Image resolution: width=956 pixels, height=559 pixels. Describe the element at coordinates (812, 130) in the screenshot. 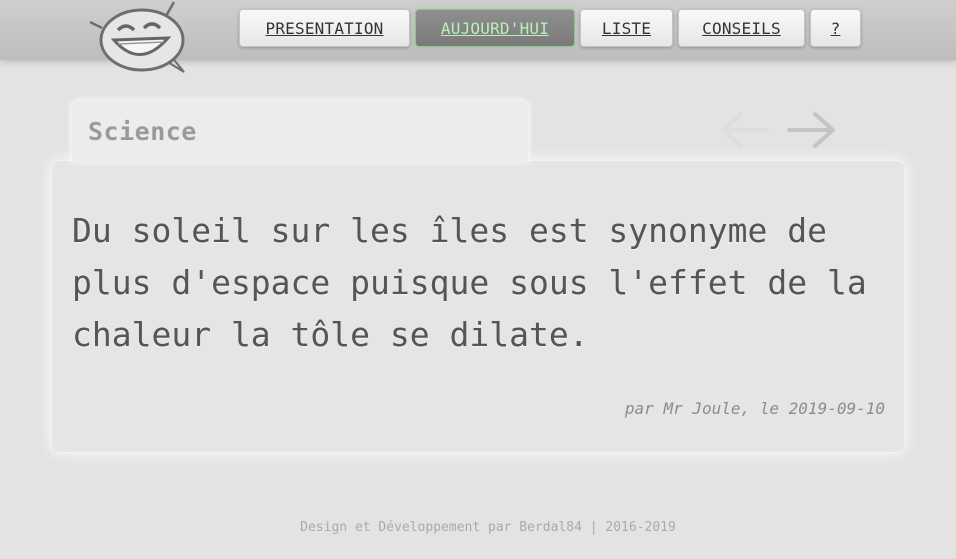

I see `arrow-right-icon` at that location.